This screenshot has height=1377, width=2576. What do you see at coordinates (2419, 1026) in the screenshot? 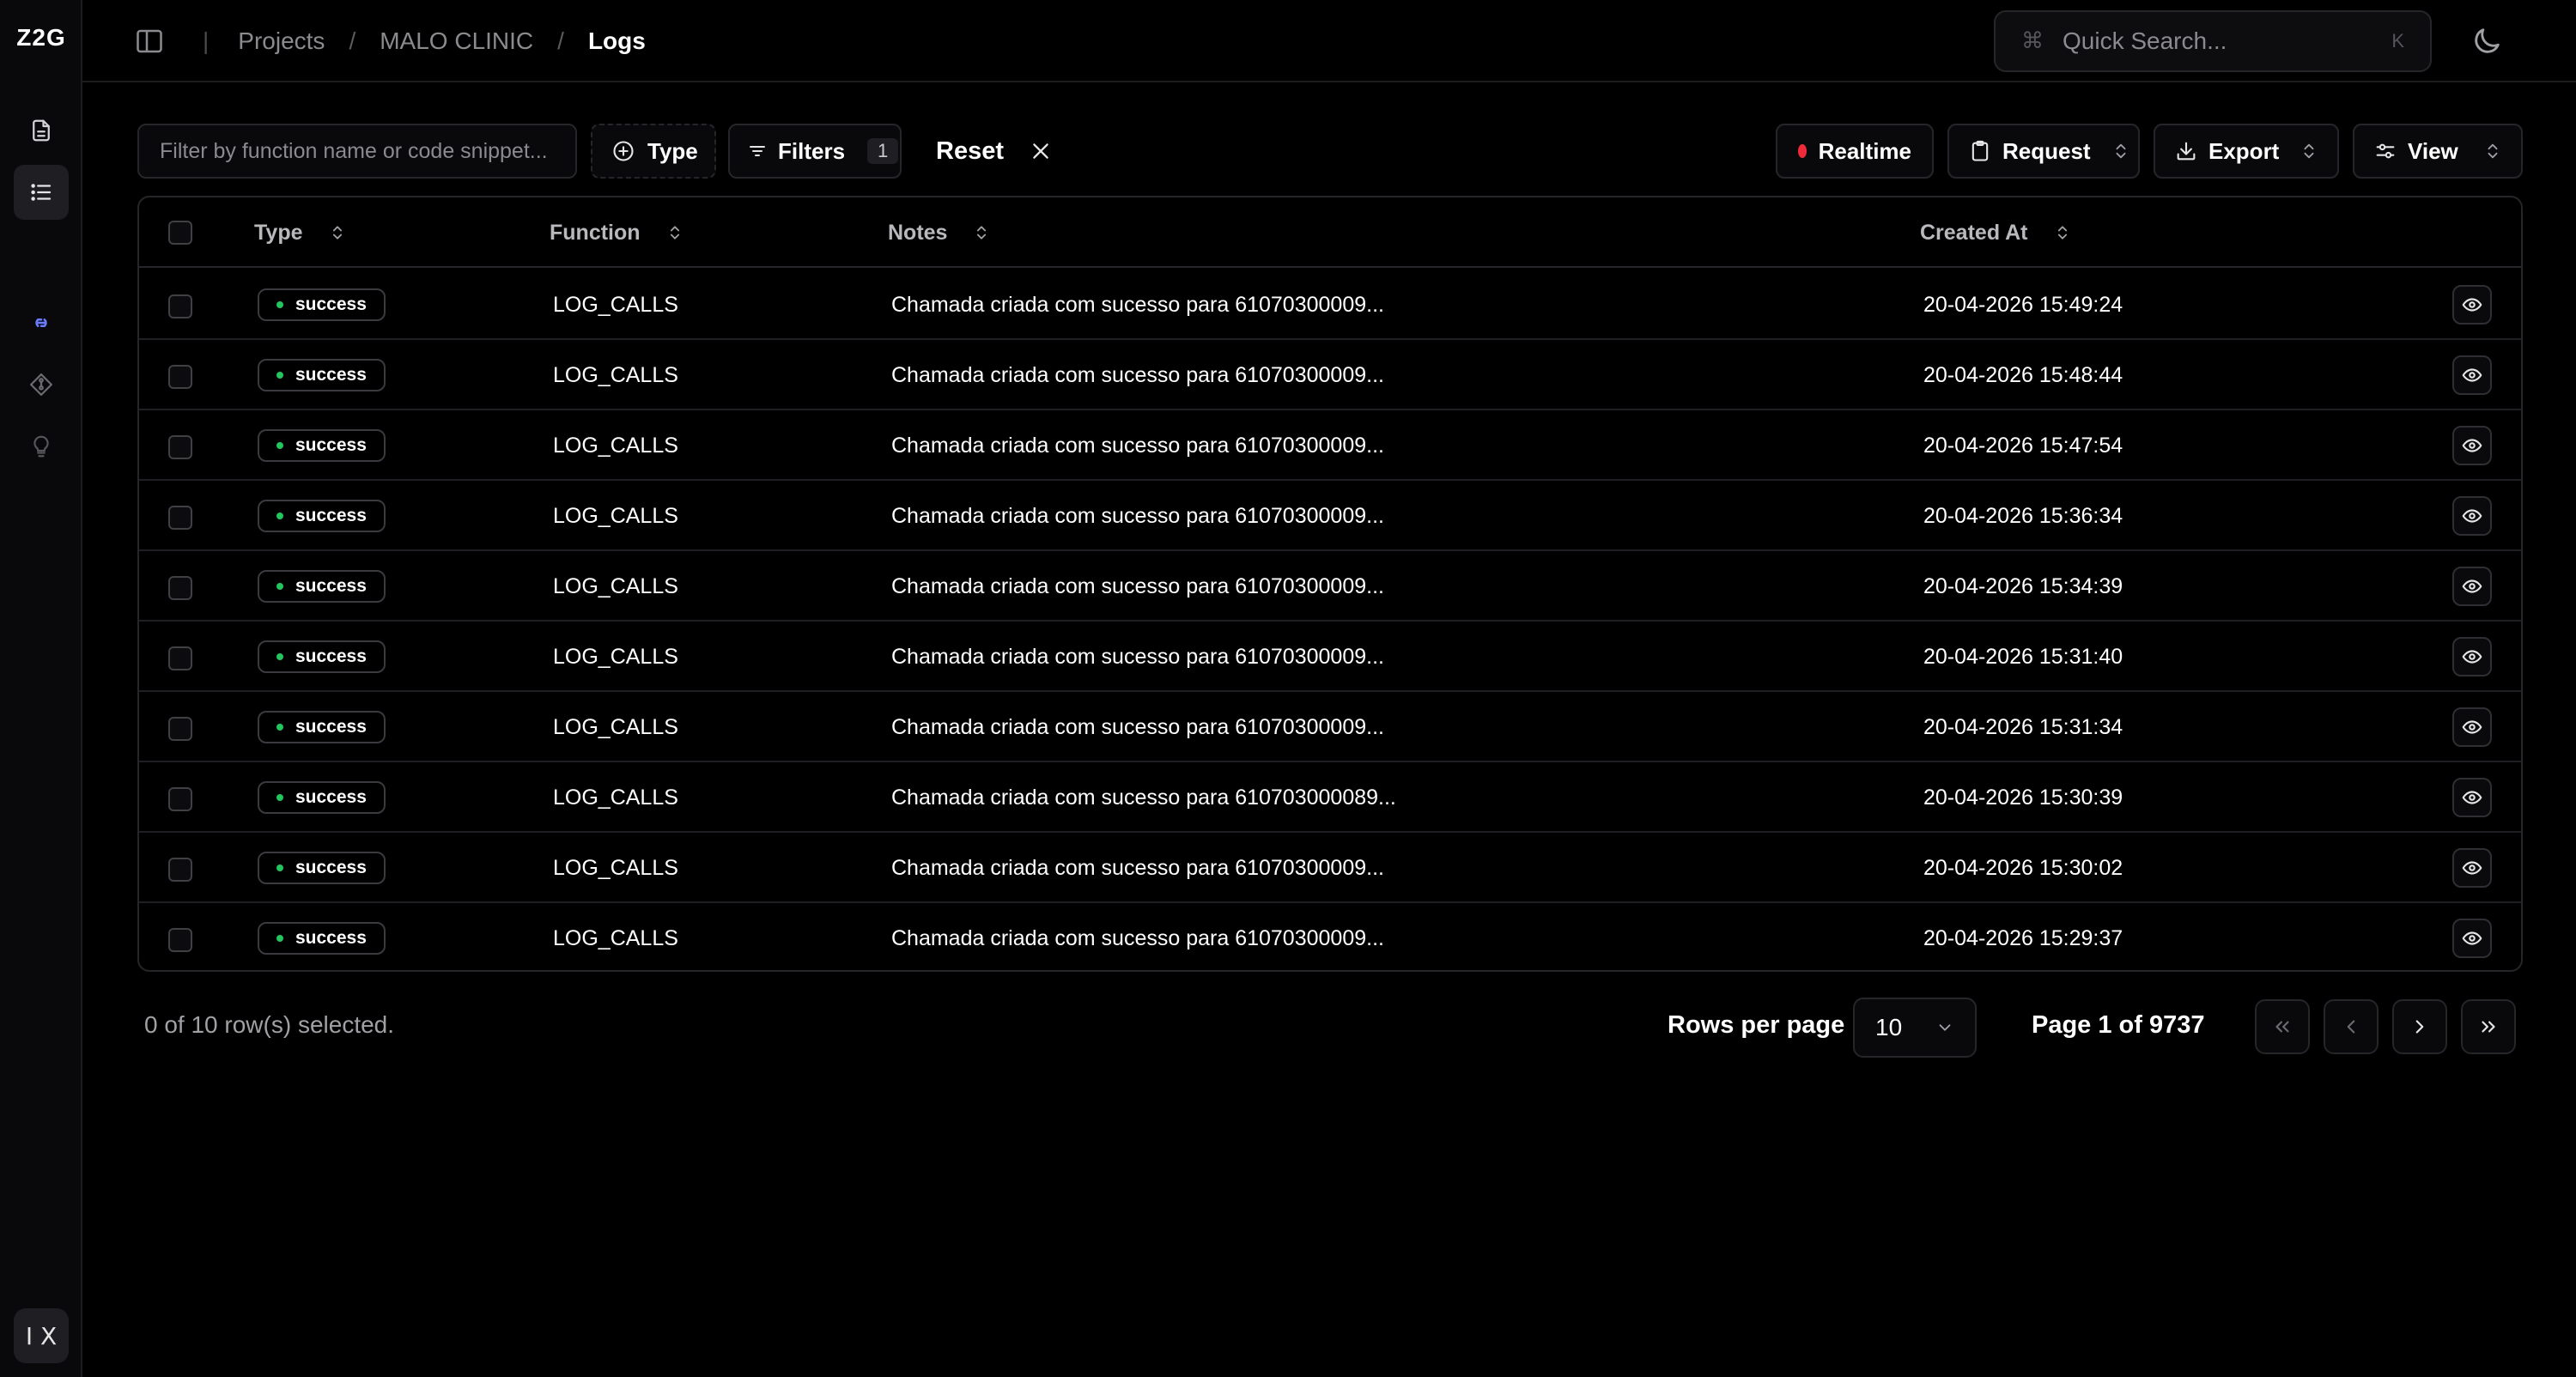
I see `next-page-button` at bounding box center [2419, 1026].